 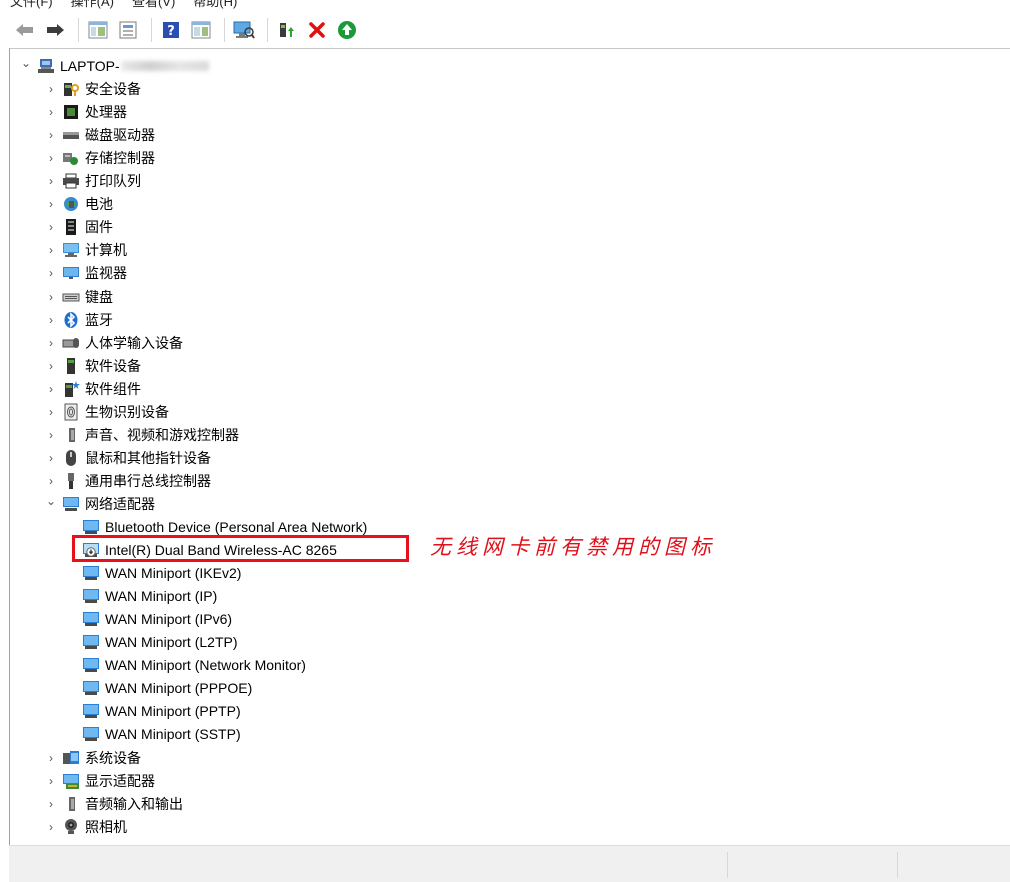 I want to click on tree-category: › 系统设备, so click(x=92, y=758).